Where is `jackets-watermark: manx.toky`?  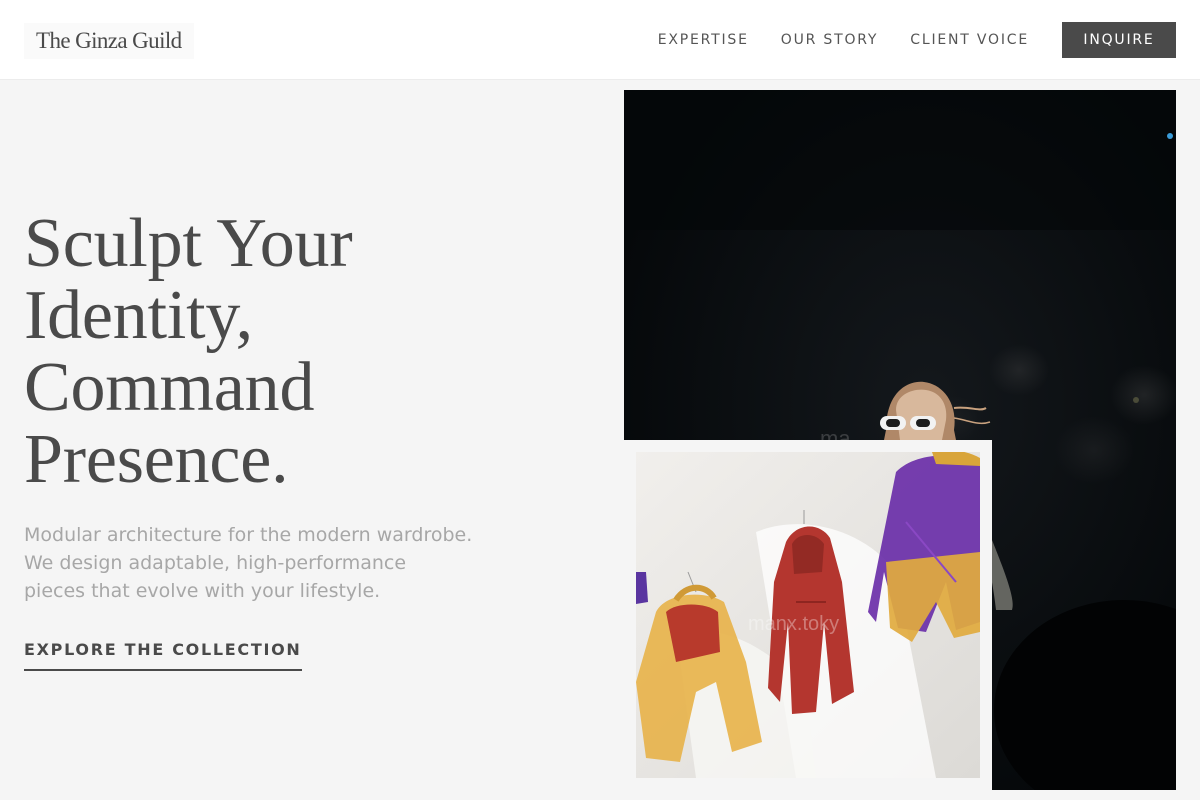 jackets-watermark: manx.toky is located at coordinates (793, 624).